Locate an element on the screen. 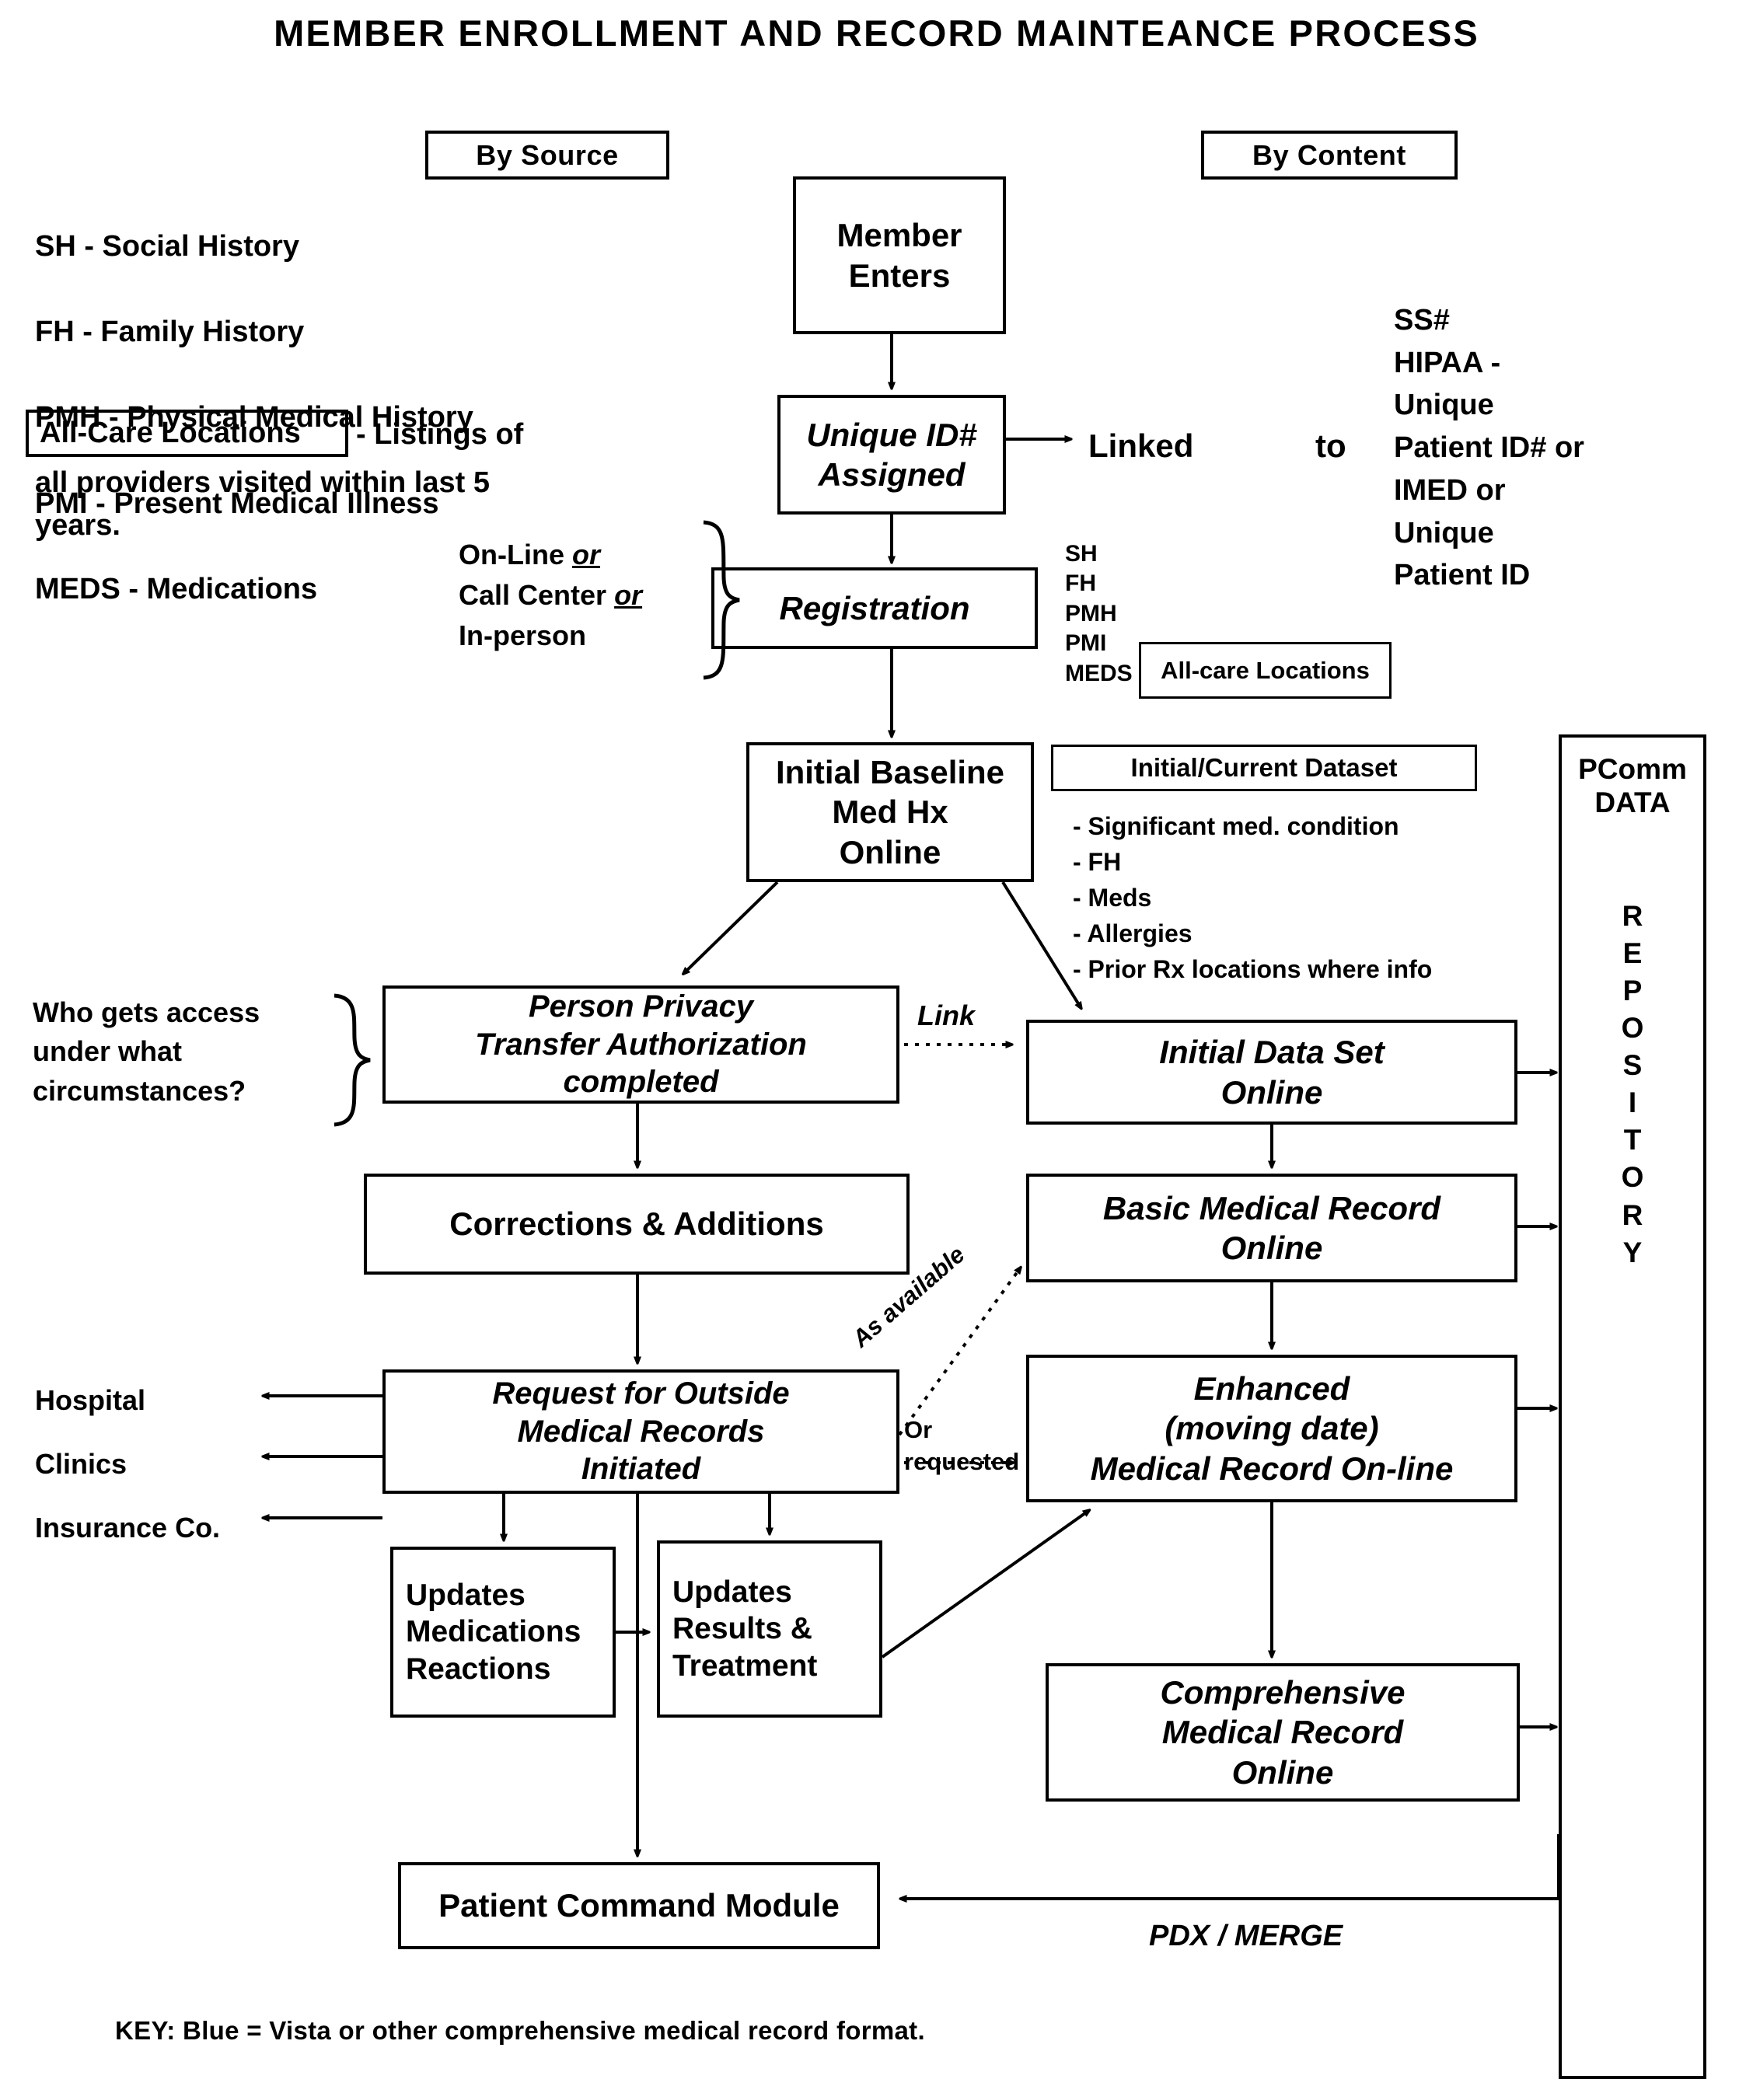 Image resolution: width=1753 pixels, height=2100 pixels. node-unique-id-assigned: Unique ID# Assigned is located at coordinates (891, 455).